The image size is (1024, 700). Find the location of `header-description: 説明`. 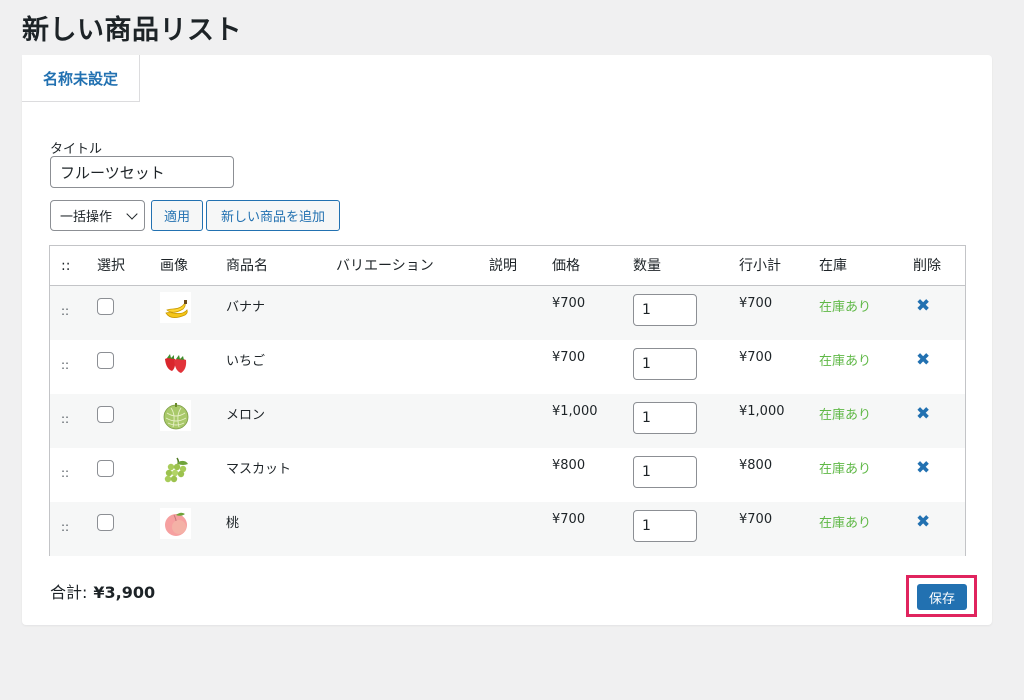

header-description: 説明 is located at coordinates (503, 266).